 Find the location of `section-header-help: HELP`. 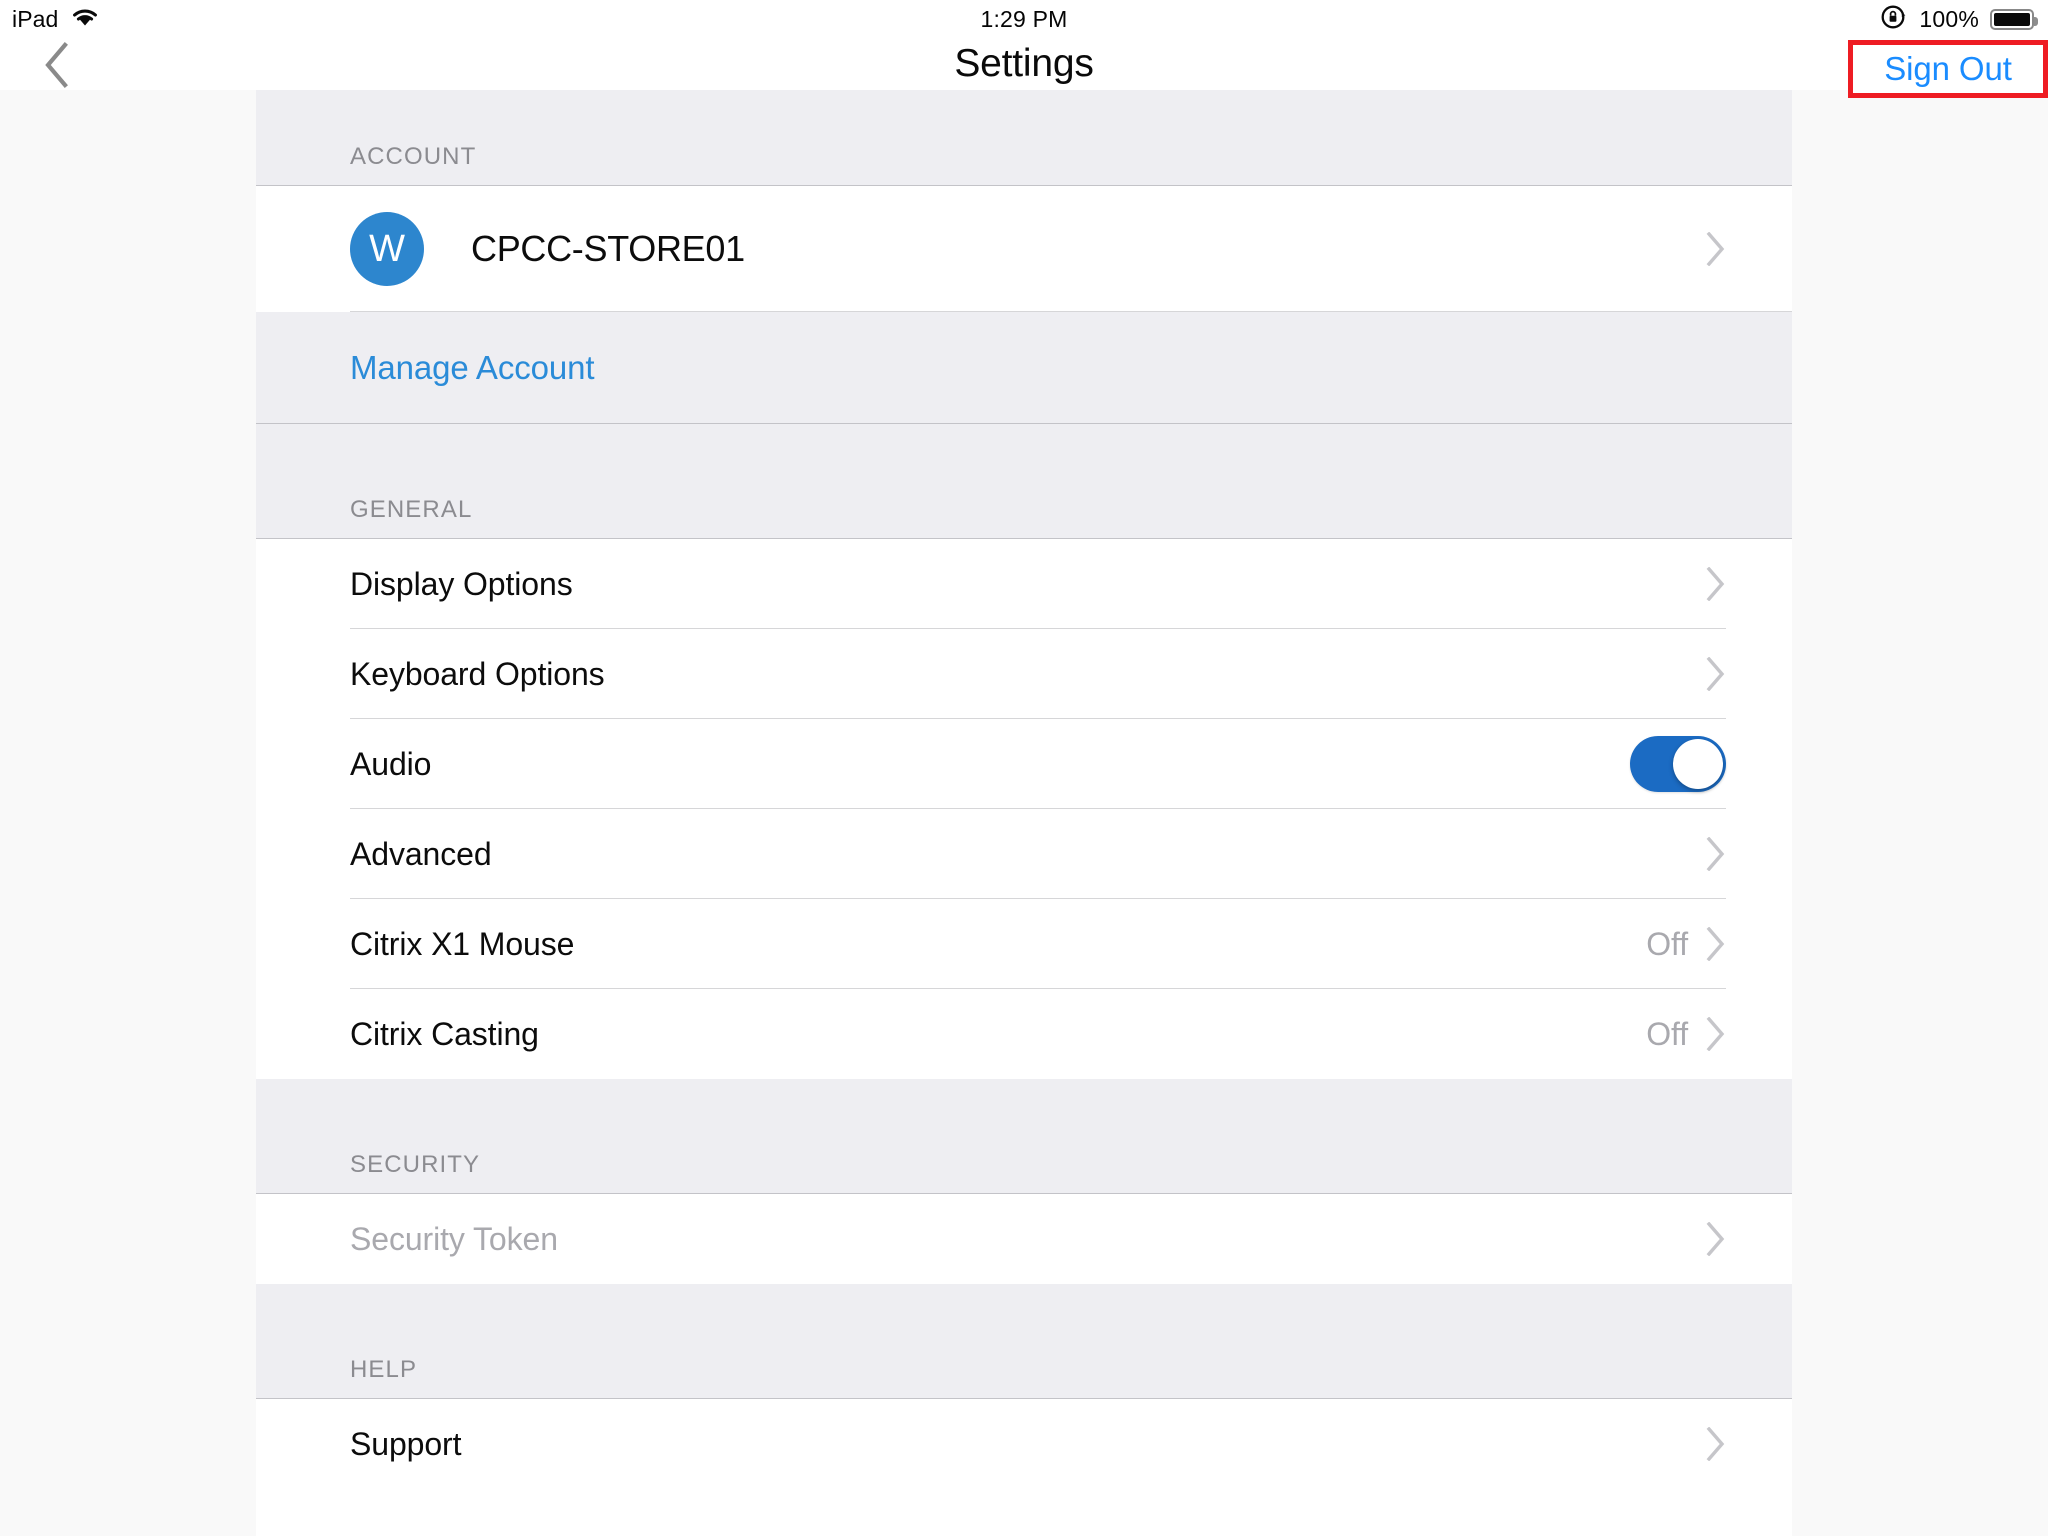

section-header-help: HELP is located at coordinates (1024, 1341).